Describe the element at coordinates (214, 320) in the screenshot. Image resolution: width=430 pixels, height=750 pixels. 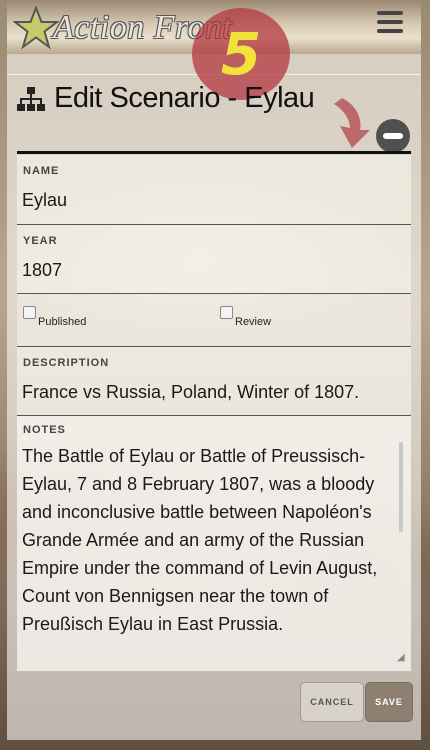
I see `status-checkboxes: Published Review` at that location.